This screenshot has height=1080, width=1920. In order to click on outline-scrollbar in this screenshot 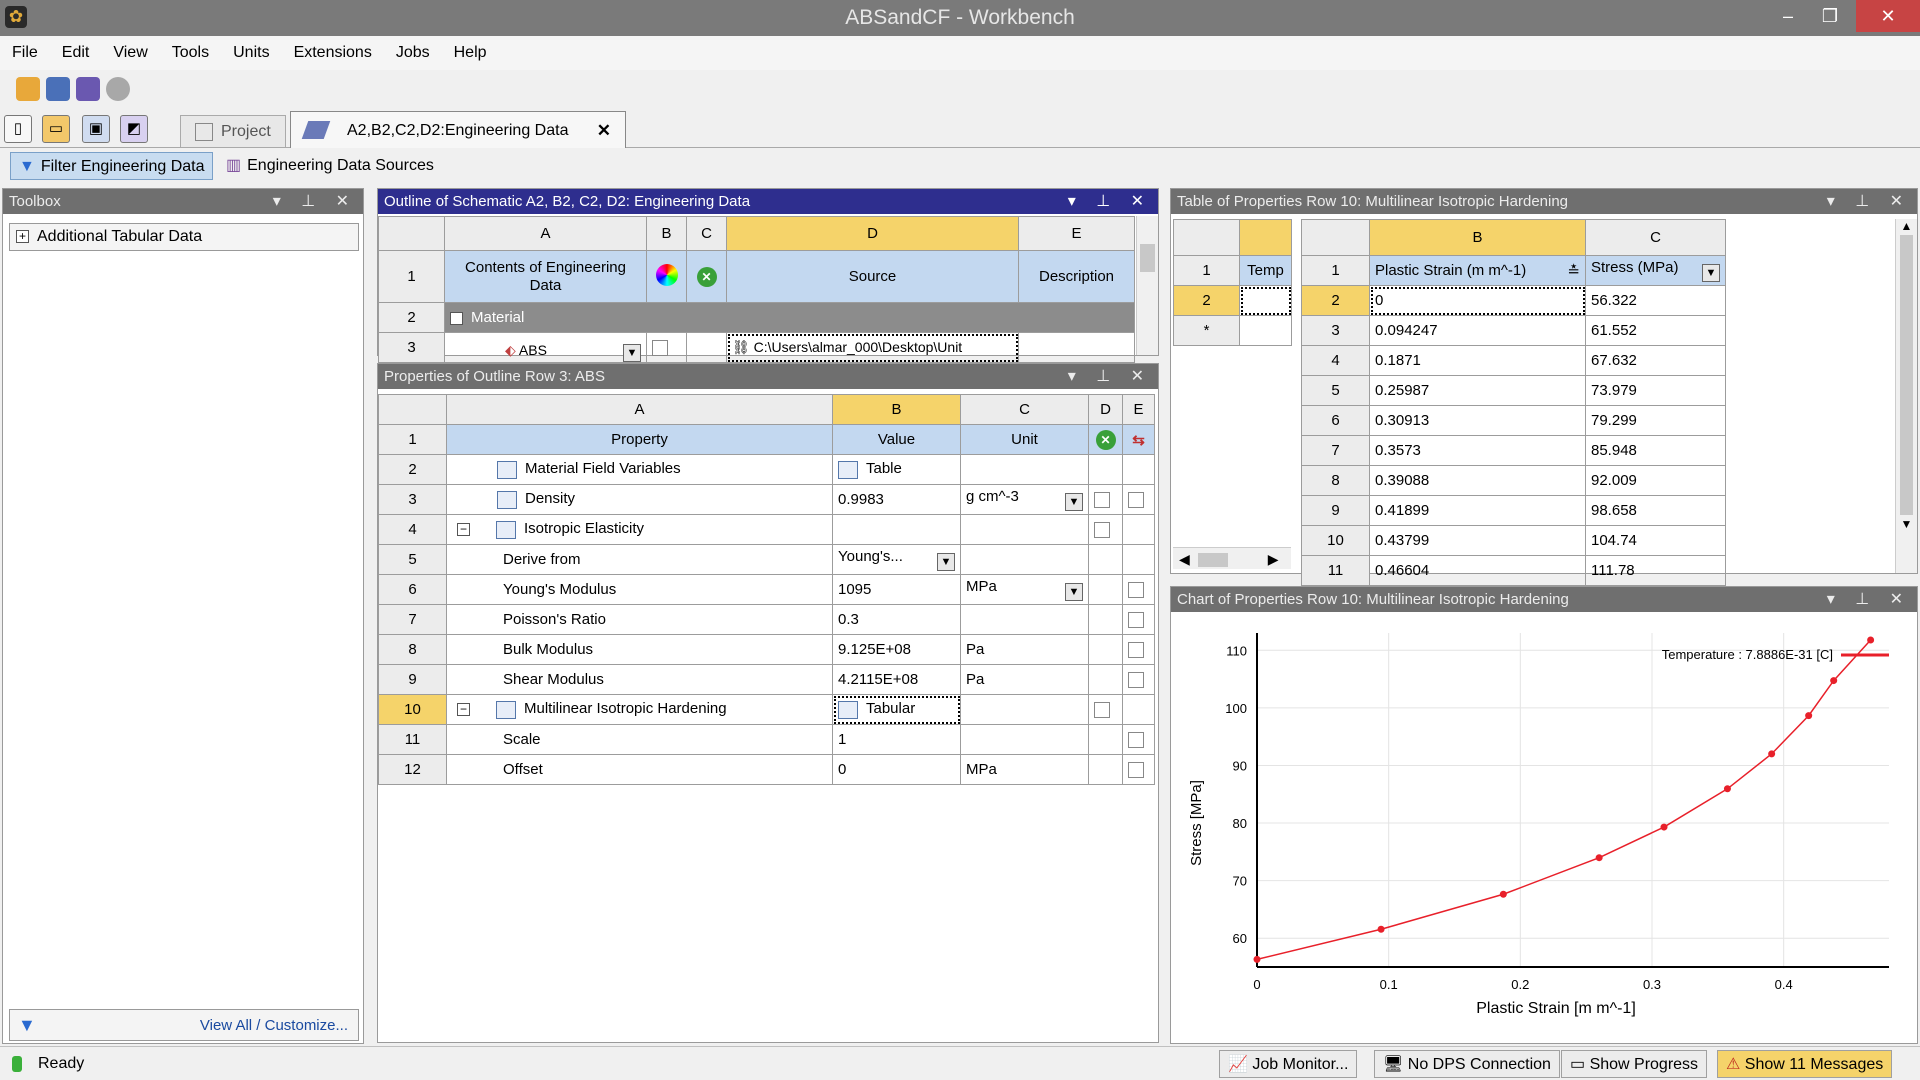, I will do `click(1147, 285)`.